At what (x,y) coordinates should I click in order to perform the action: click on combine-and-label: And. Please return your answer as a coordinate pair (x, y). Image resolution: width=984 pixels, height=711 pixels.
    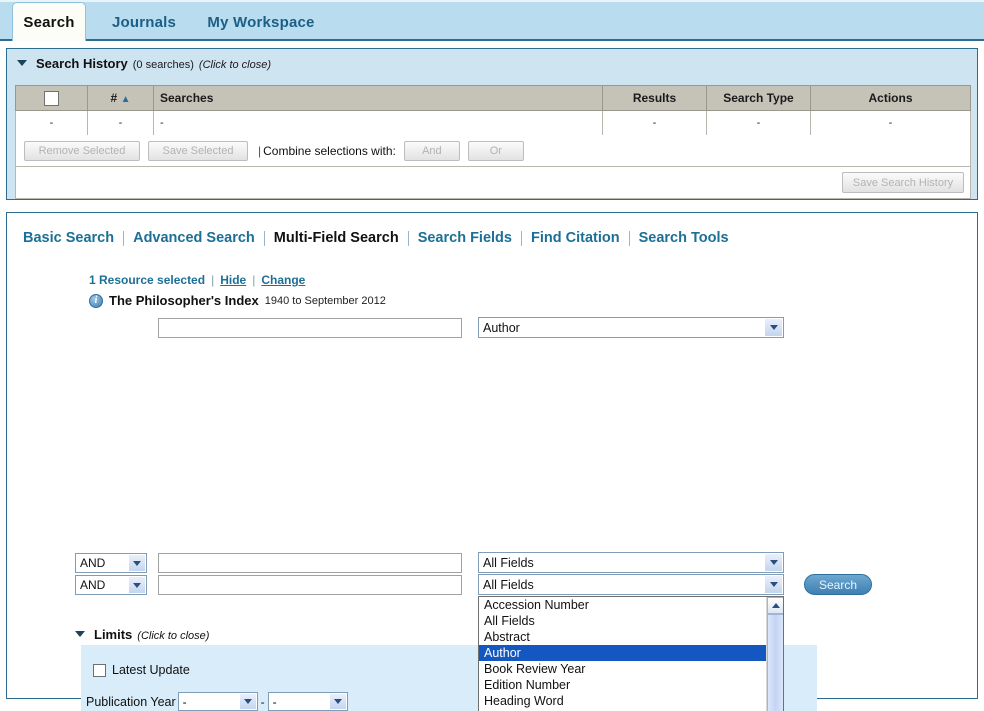
    Looking at the image, I should click on (432, 150).